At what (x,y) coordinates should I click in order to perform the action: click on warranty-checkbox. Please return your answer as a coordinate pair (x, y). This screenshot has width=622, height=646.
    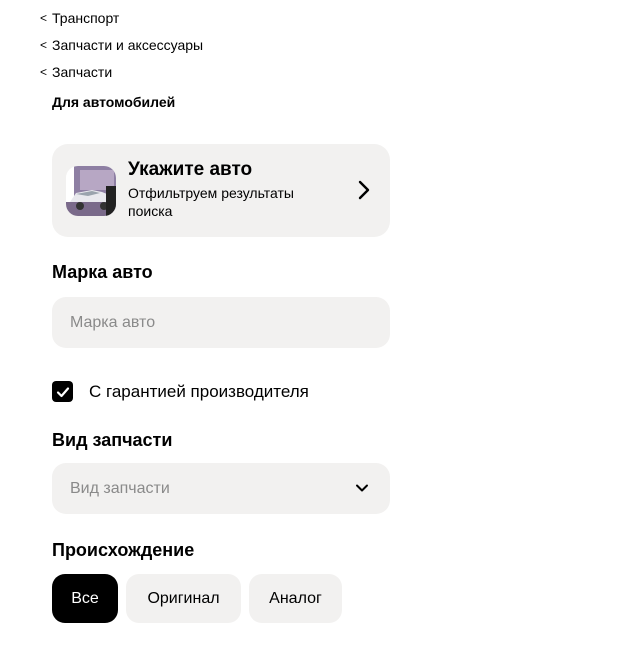
    Looking at the image, I should click on (62, 391).